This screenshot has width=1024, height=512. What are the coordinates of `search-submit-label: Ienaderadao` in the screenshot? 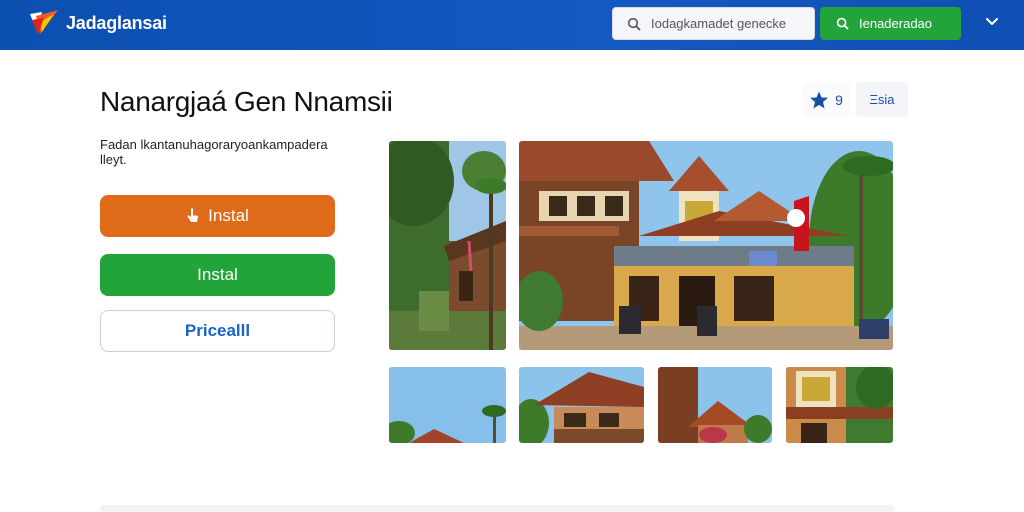 It's located at (896, 23).